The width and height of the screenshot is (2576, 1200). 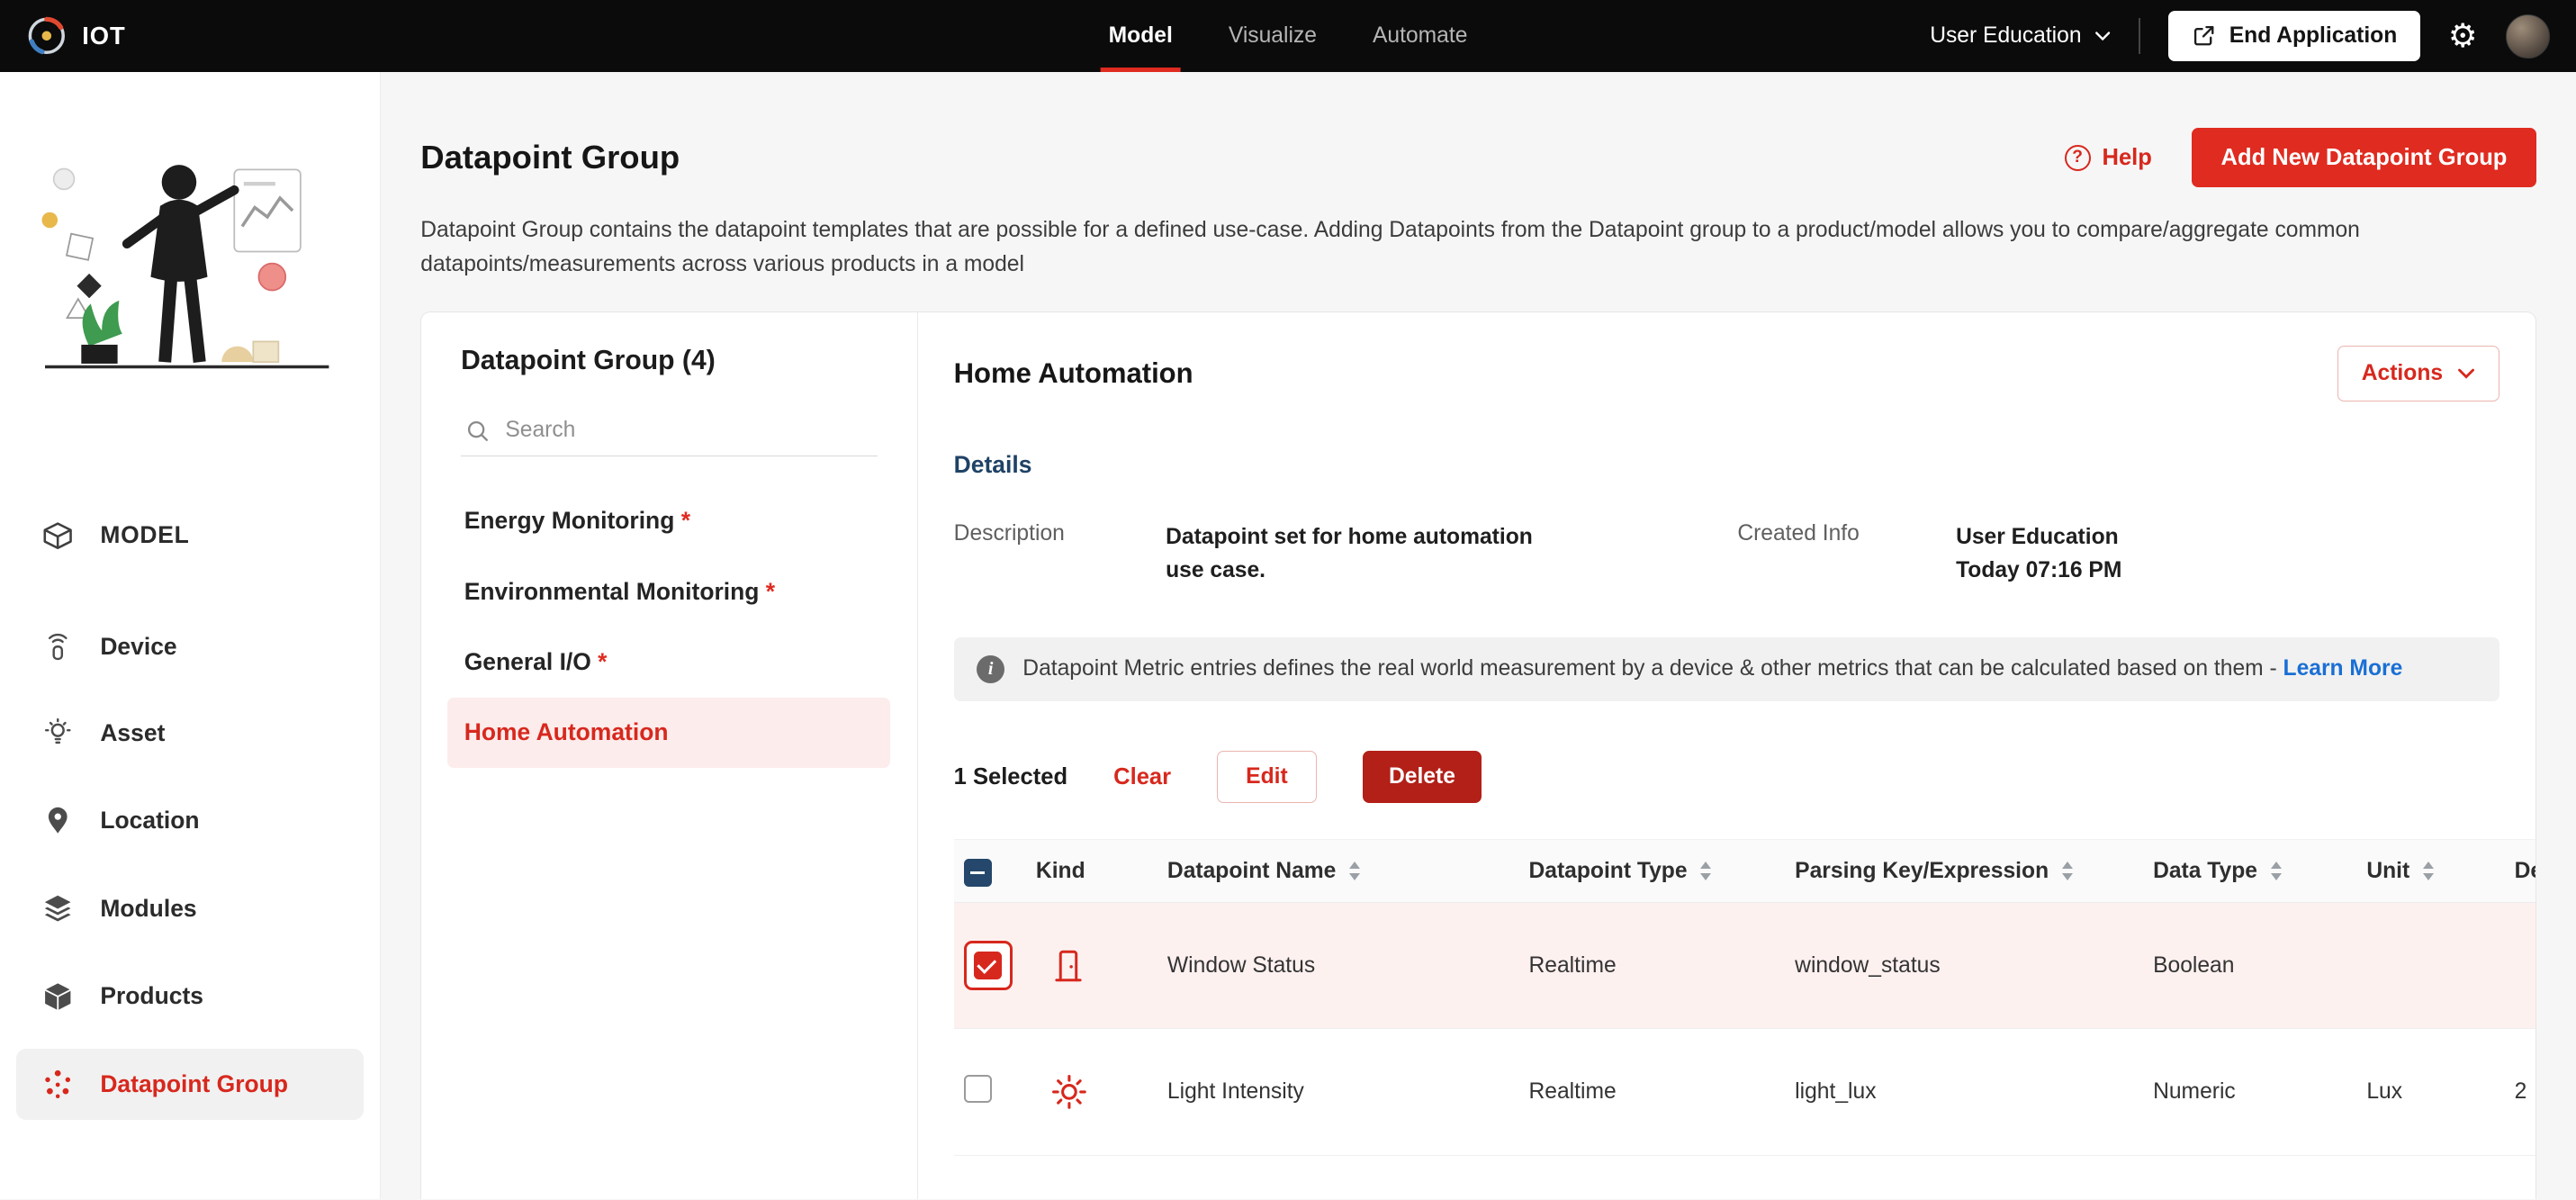 What do you see at coordinates (690, 431) in the screenshot?
I see `search-input` at bounding box center [690, 431].